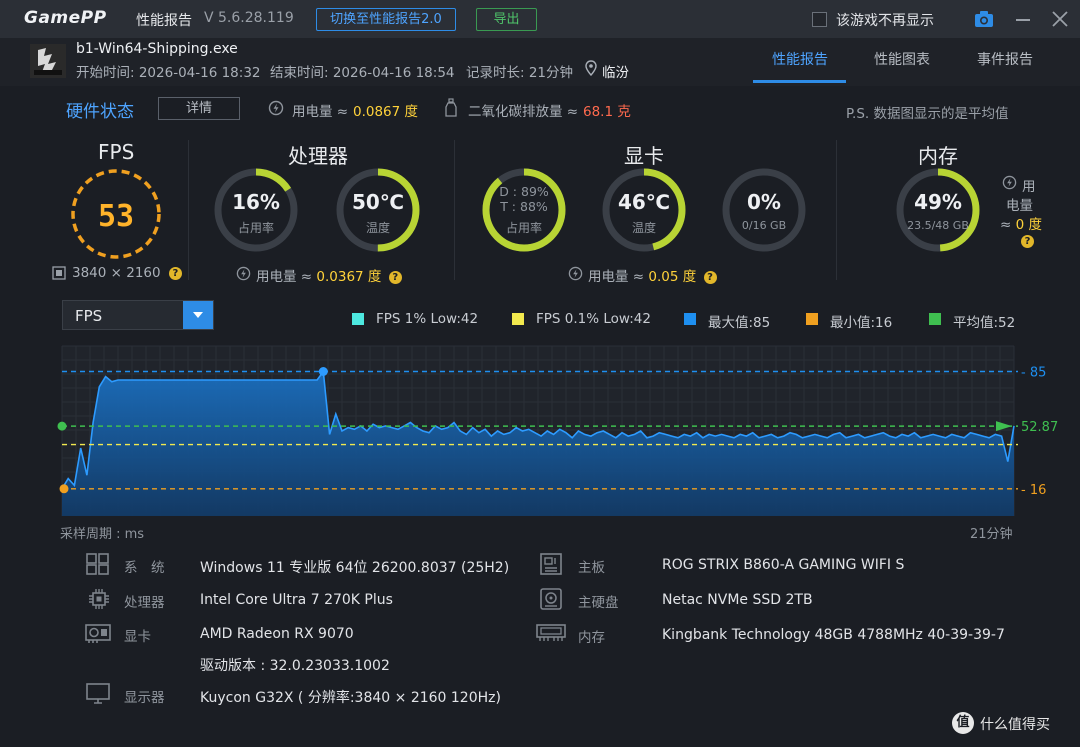  I want to click on motherboard-label: 主板, so click(591, 568).